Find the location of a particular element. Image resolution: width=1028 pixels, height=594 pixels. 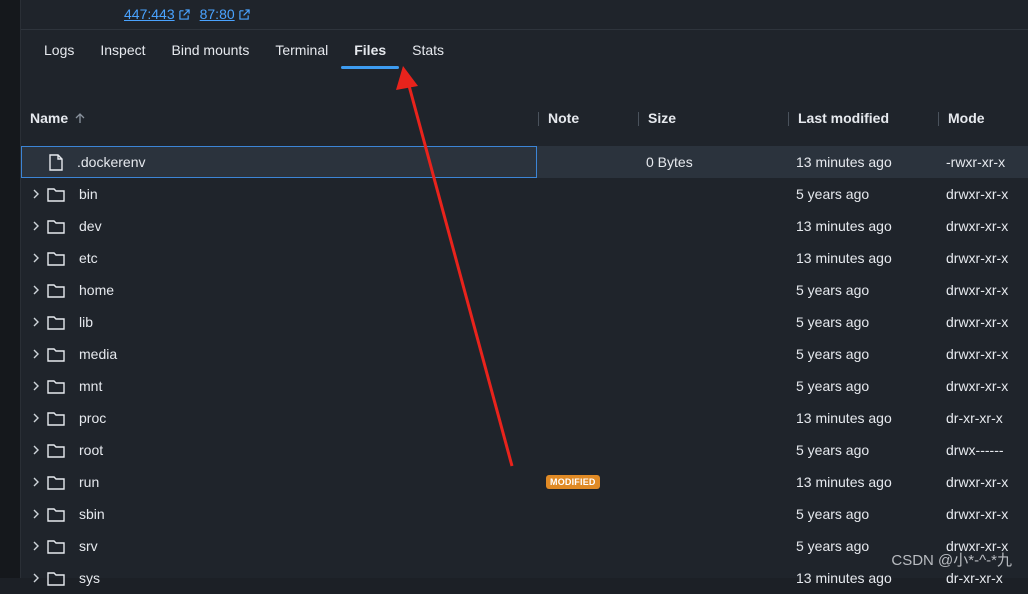

file-name: .dockerenv is located at coordinates (111, 162).